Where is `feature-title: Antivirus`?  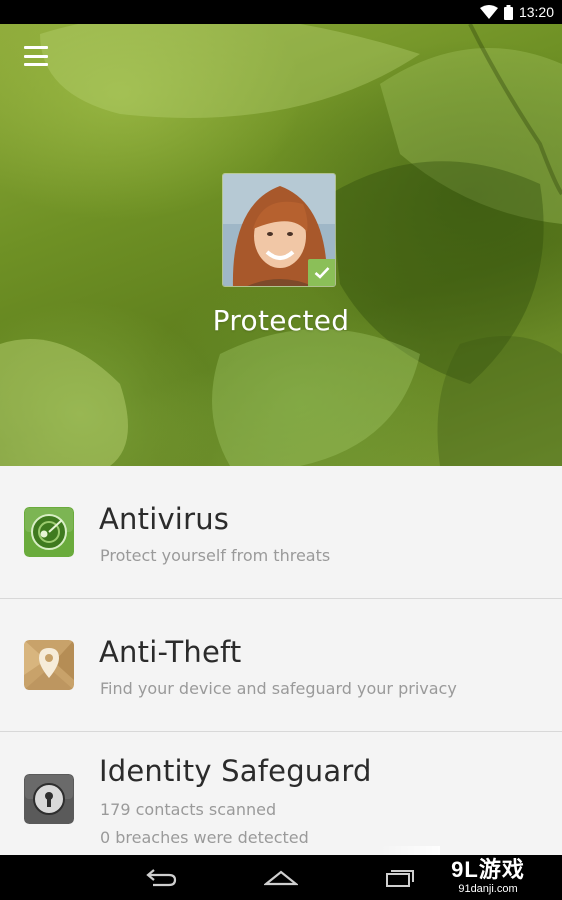 feature-title: Antivirus is located at coordinates (164, 519).